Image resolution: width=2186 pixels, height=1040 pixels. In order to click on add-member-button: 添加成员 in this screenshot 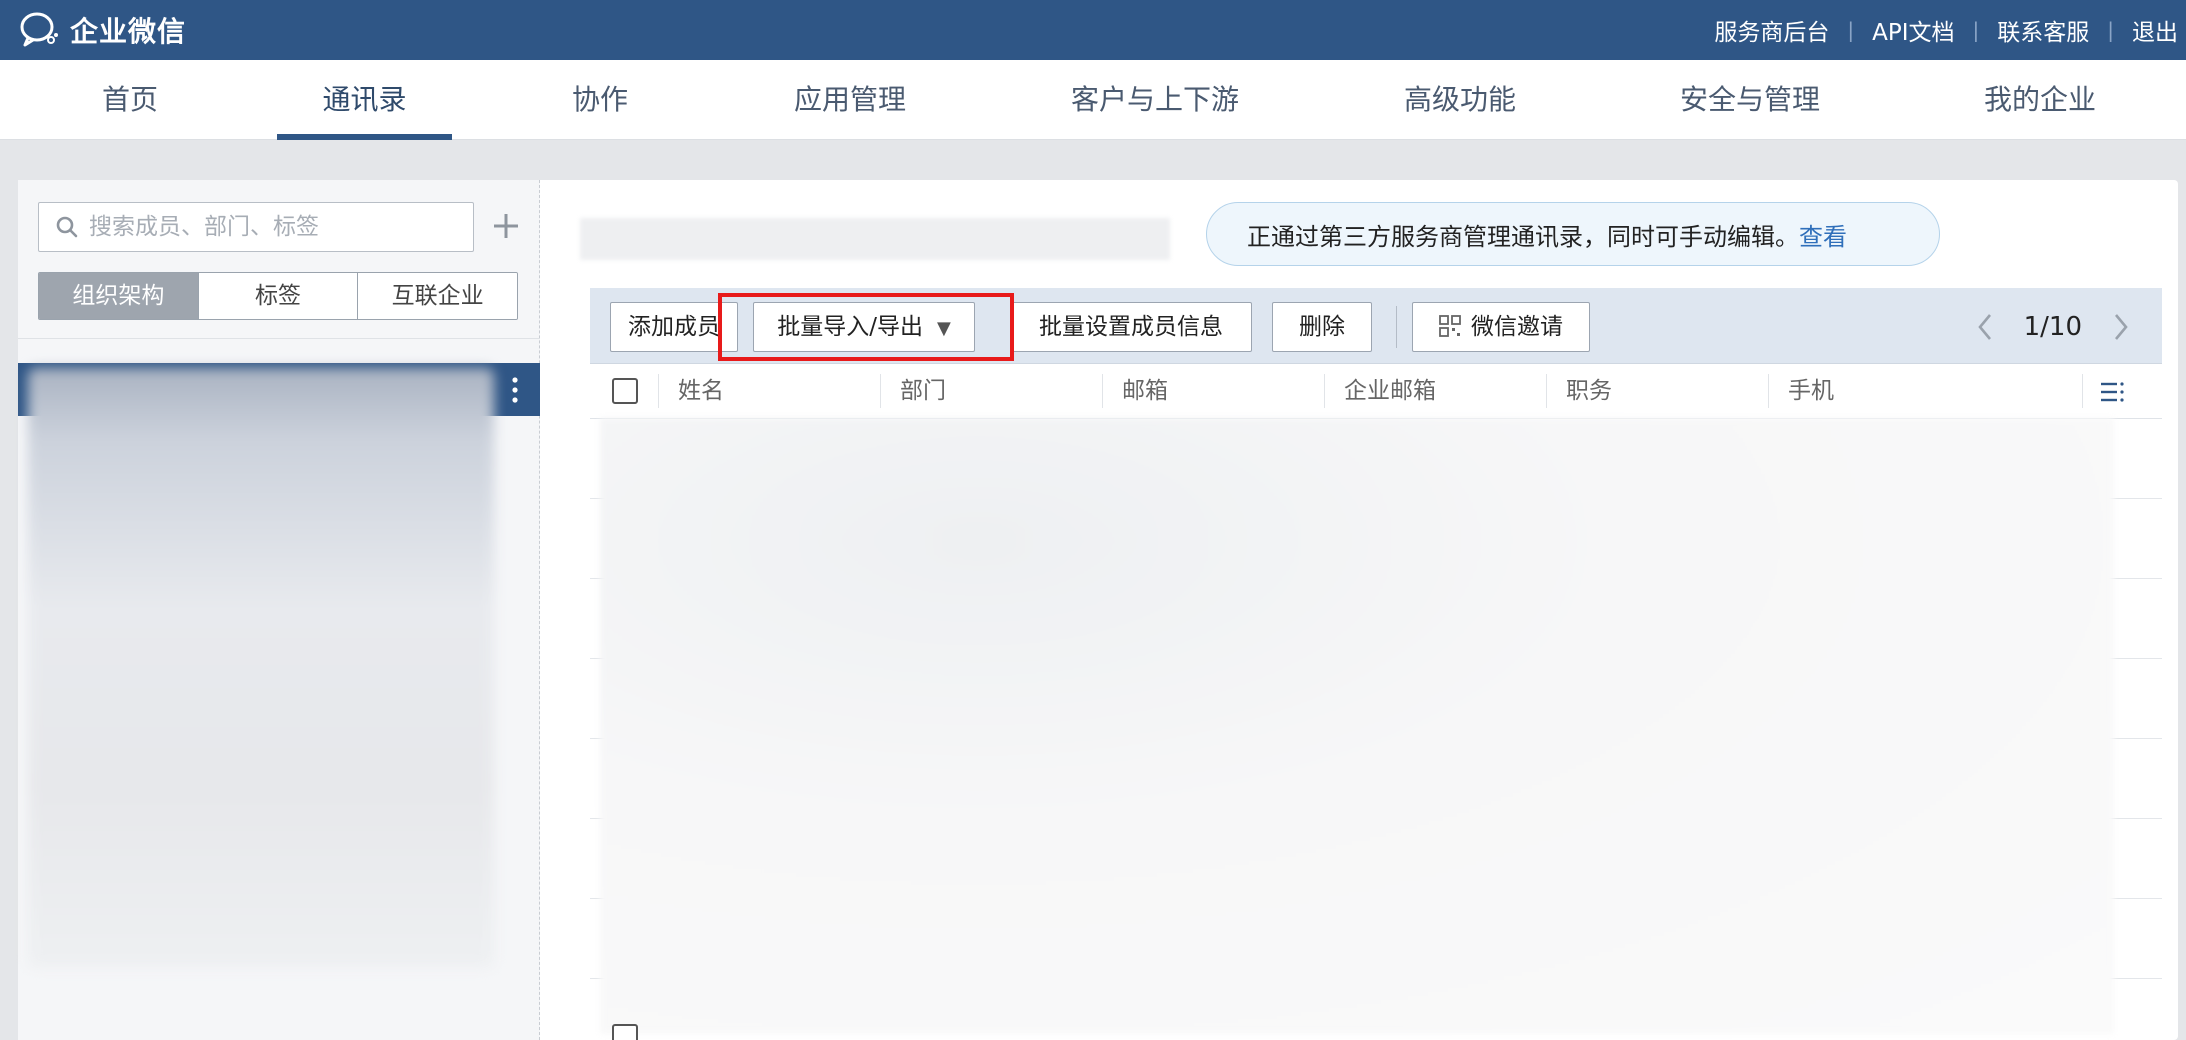, I will do `click(674, 327)`.